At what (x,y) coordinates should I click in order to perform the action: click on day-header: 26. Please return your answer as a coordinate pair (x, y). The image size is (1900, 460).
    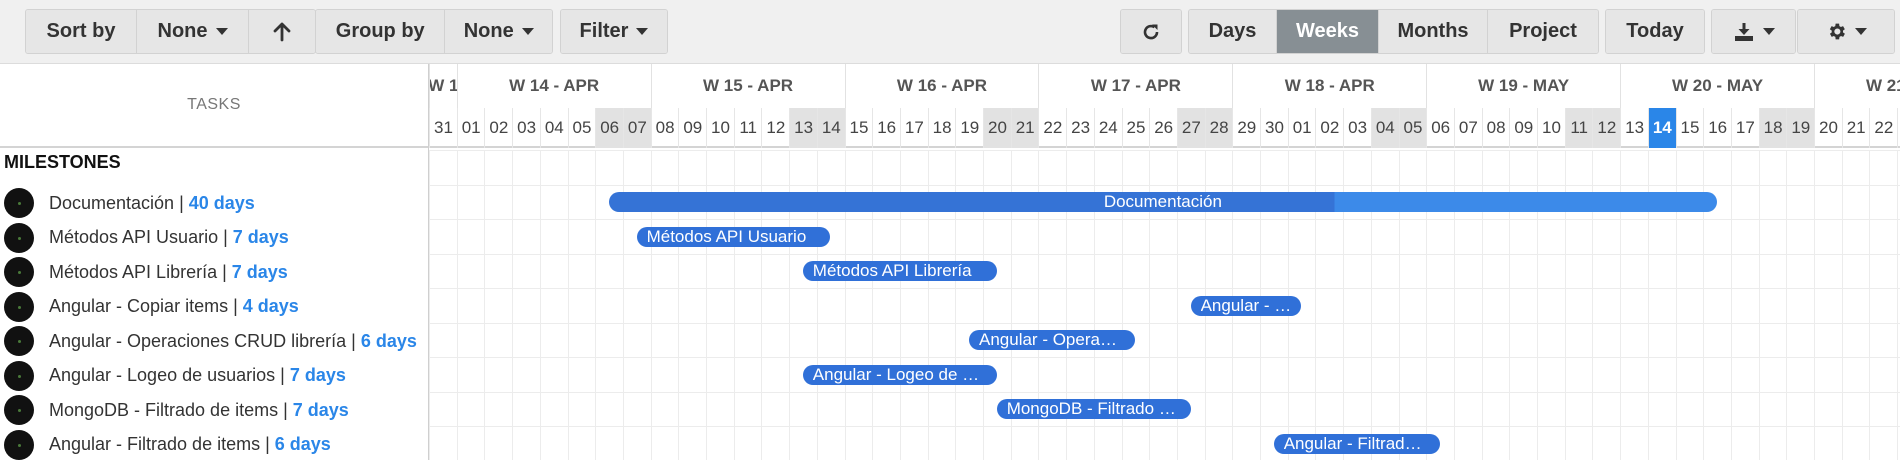
    Looking at the image, I should click on (1163, 128).